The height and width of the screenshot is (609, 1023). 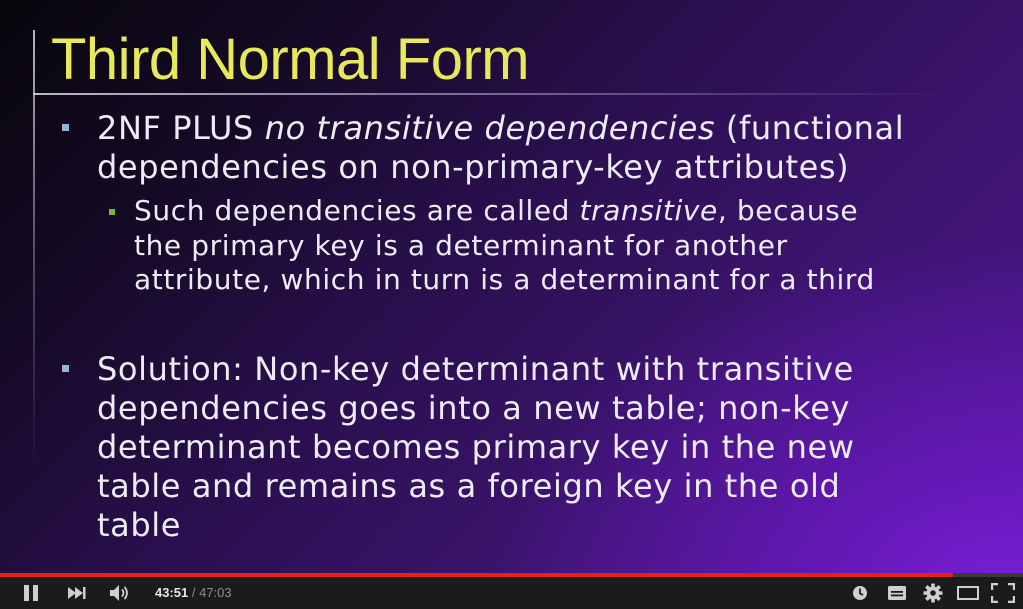 I want to click on sub-bullet-suffix: , because, so click(x=788, y=210).